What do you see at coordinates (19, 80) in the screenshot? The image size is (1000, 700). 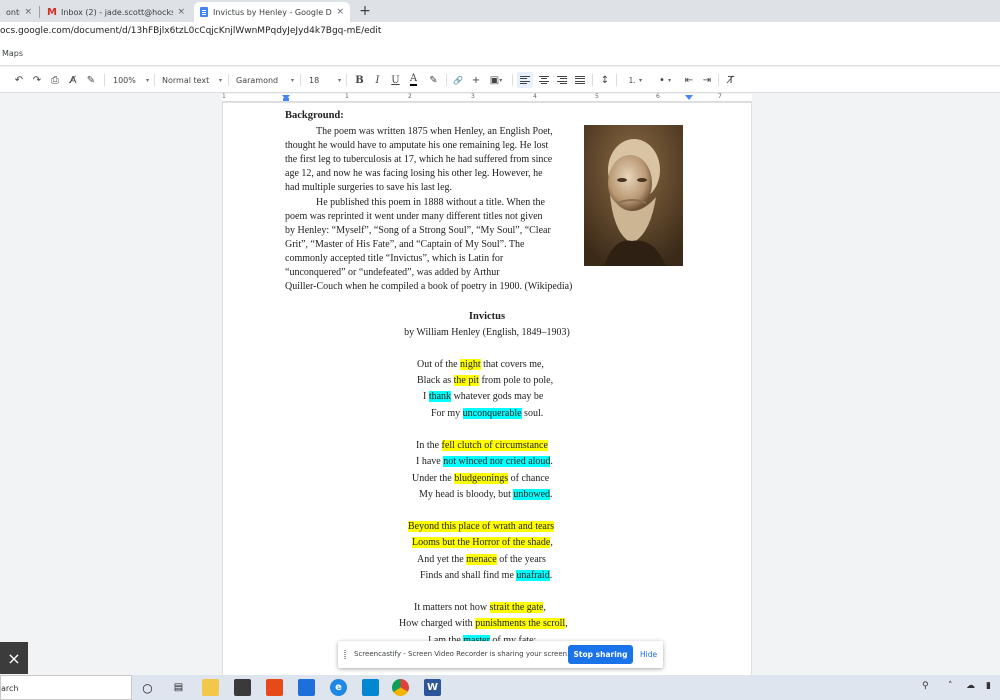 I see `undo-button: ↶` at bounding box center [19, 80].